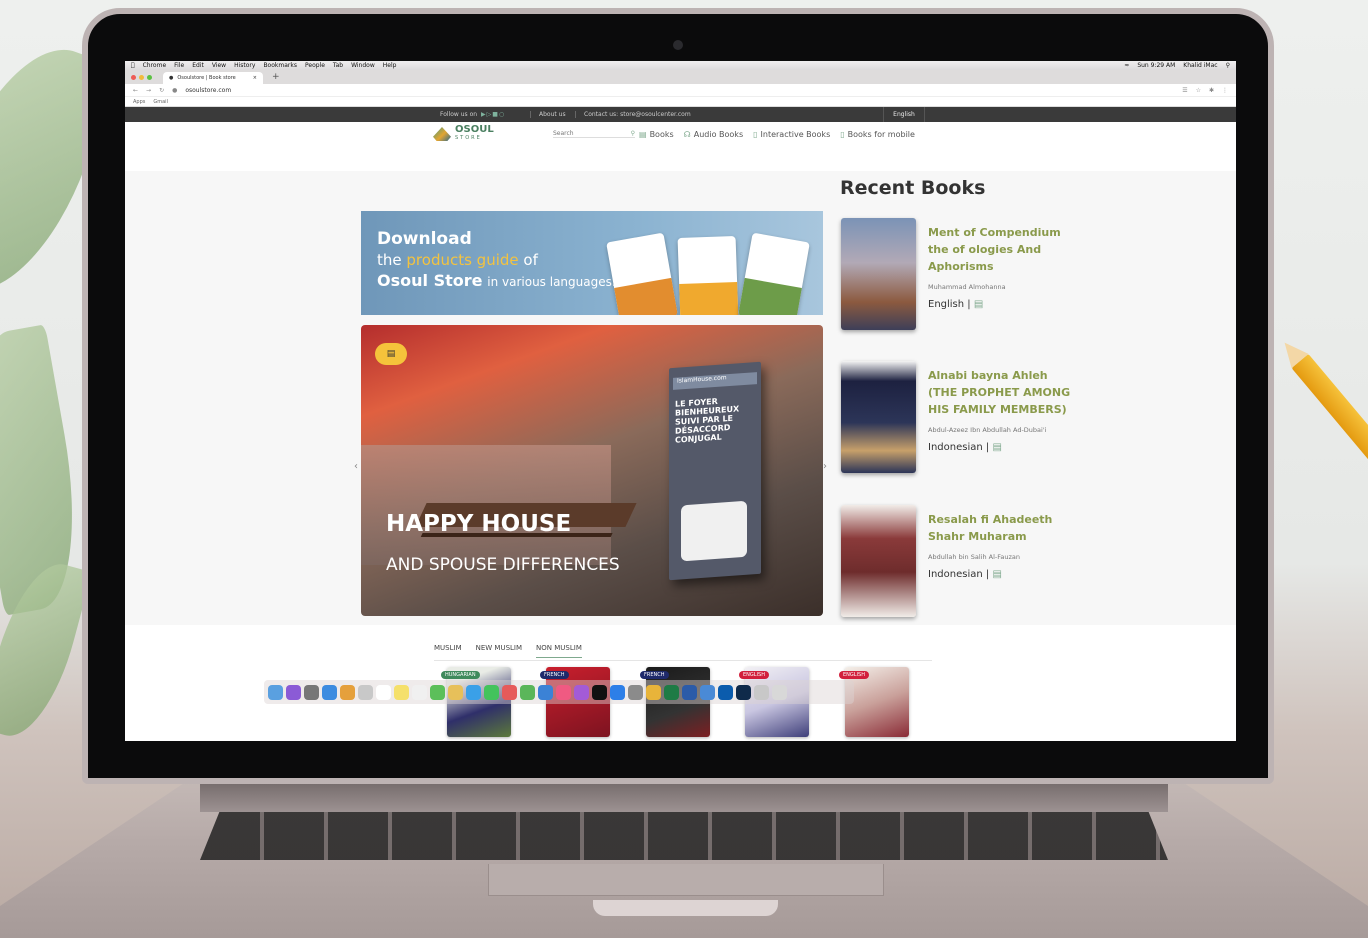 This screenshot has height=938, width=1368. What do you see at coordinates (401, 692) in the screenshot?
I see `notes-icon` at bounding box center [401, 692].